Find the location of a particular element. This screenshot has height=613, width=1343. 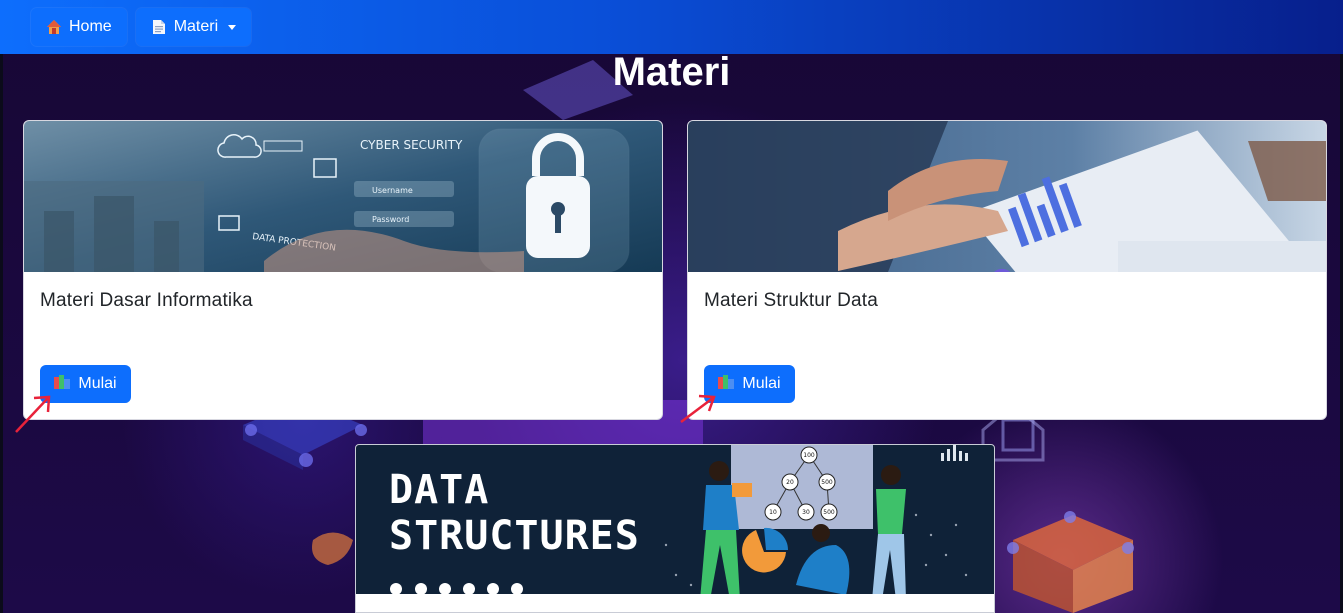

home-button: Home is located at coordinates (79, 27).